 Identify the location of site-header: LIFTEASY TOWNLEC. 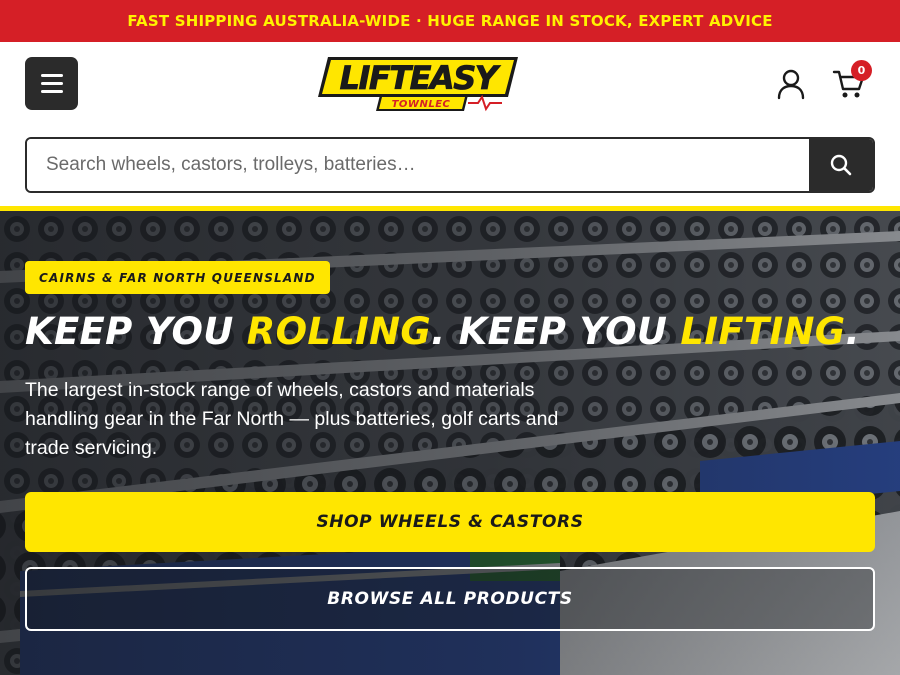
(450, 84).